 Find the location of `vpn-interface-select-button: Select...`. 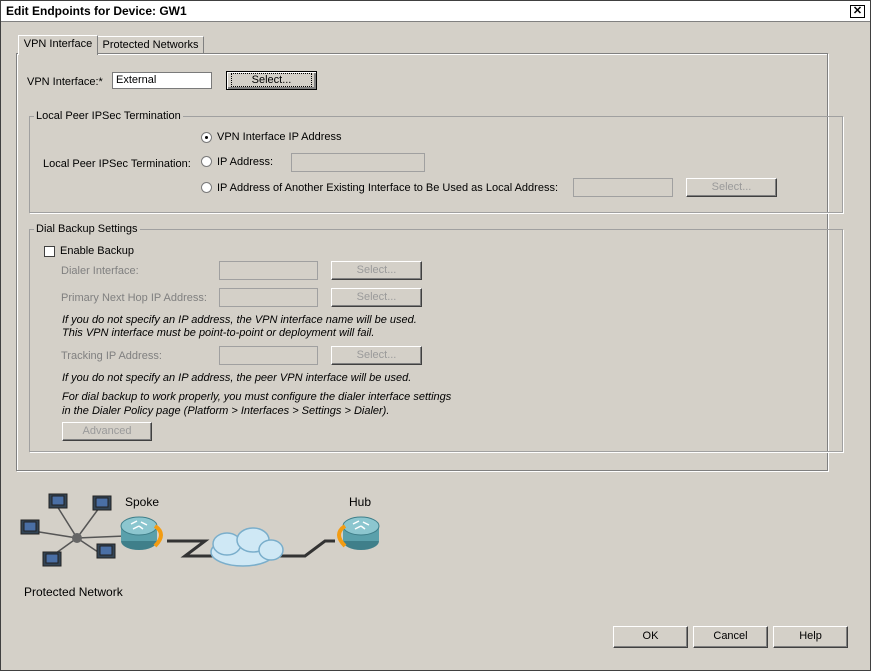

vpn-interface-select-button: Select... is located at coordinates (271, 80).